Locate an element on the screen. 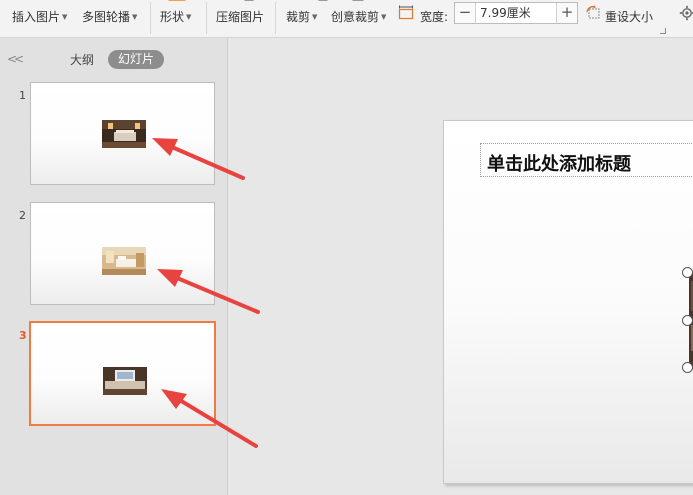 The image size is (693, 495). multi-carousel-label: 多图轮播 is located at coordinates (106, 17).